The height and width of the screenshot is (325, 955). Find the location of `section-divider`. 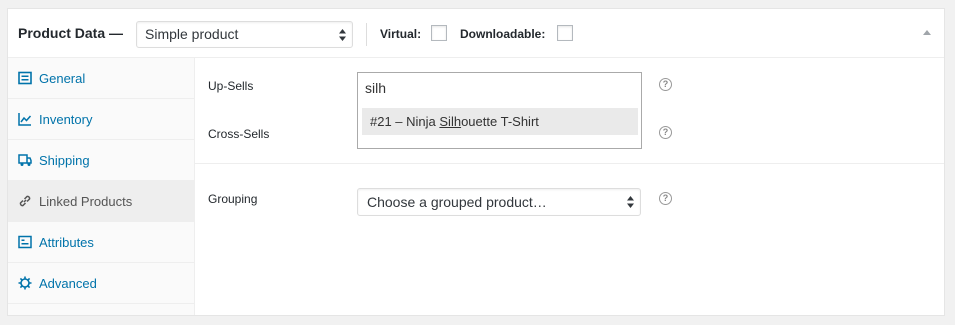

section-divider is located at coordinates (569, 163).